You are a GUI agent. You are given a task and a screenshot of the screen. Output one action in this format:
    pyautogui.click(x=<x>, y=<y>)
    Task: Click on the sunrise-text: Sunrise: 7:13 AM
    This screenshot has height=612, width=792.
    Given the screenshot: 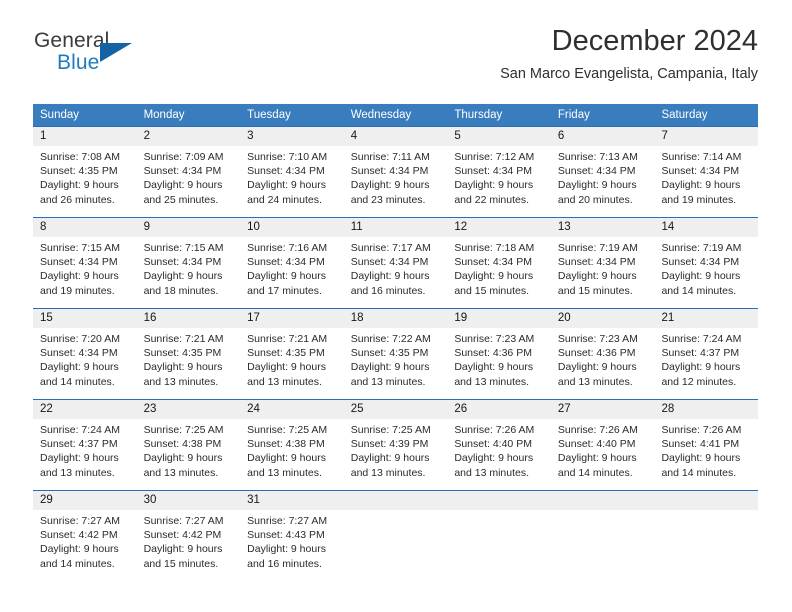 What is the action you would take?
    pyautogui.click(x=597, y=157)
    